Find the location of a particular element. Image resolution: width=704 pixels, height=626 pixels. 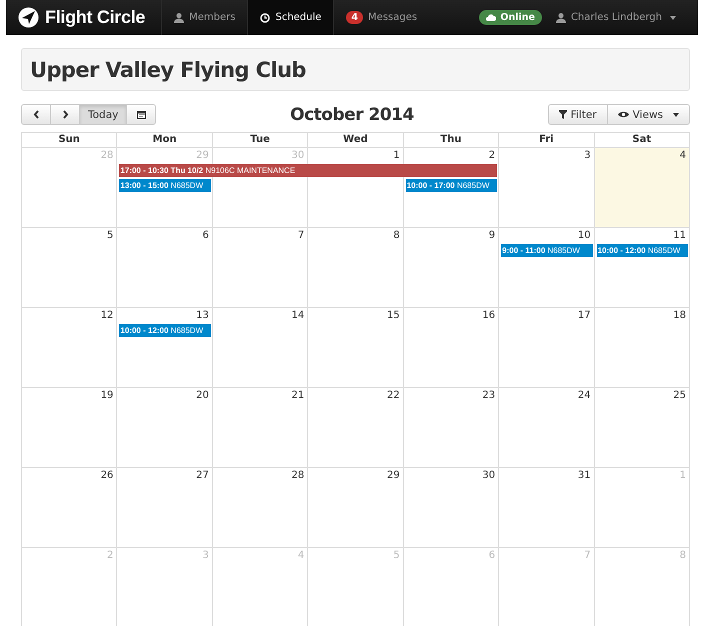

filter-button: Filter is located at coordinates (578, 114).